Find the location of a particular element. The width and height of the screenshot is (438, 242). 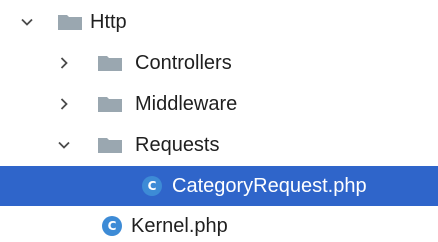

tree-item-label: CategoryRequest.php is located at coordinates (269, 186).